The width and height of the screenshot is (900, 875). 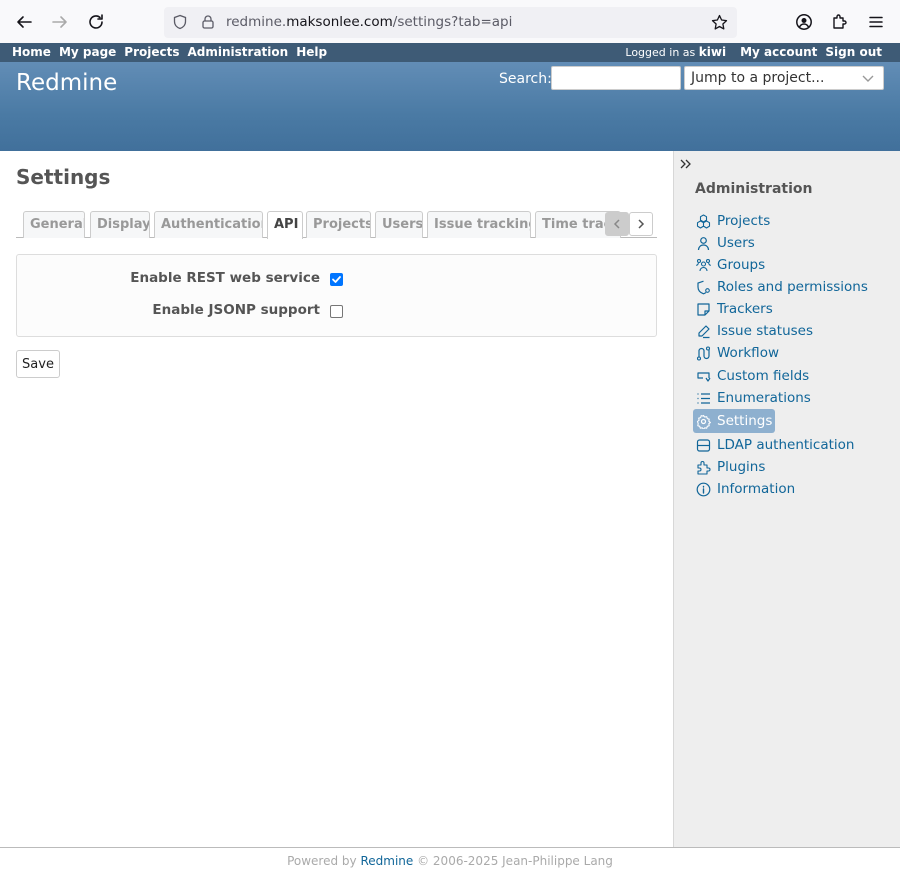 What do you see at coordinates (778, 52) in the screenshot?
I see `my-account-link: My account` at bounding box center [778, 52].